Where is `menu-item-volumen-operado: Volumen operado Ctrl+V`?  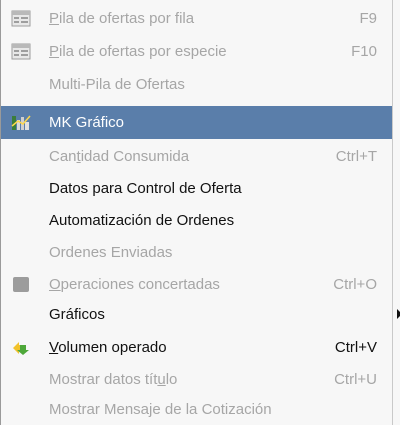 menu-item-volumen-operado: Volumen operado Ctrl+V is located at coordinates (196, 347).